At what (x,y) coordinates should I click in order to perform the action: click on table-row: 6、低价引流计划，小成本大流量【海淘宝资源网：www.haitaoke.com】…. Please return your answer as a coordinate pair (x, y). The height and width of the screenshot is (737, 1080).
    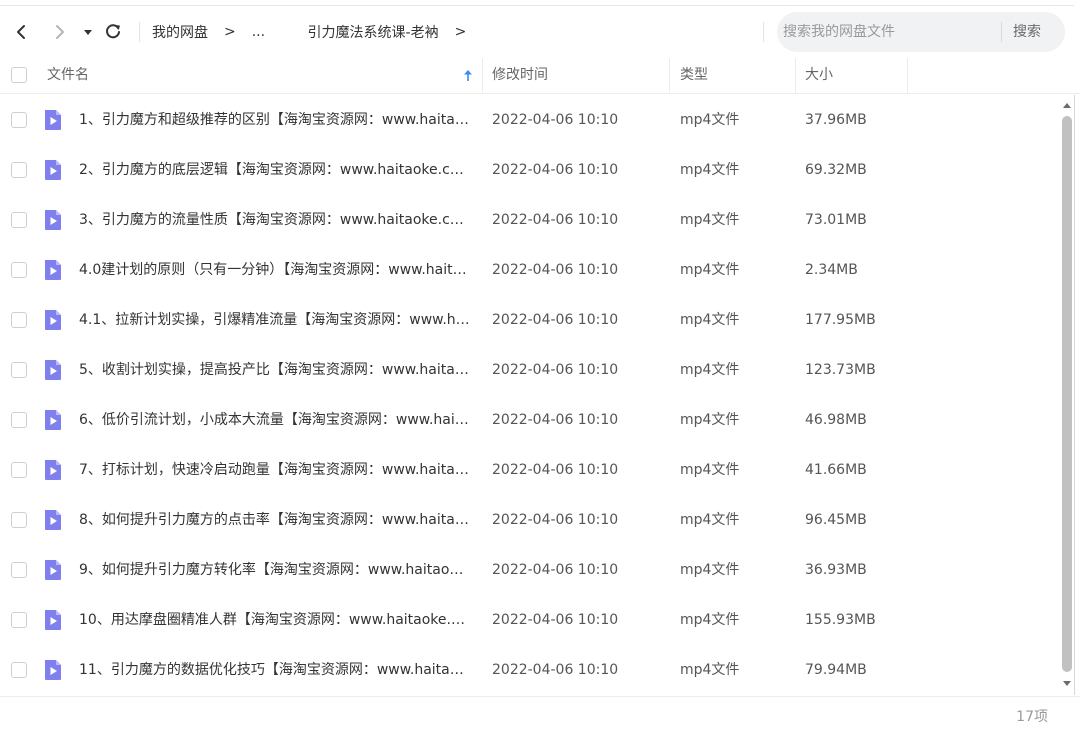
    Looking at the image, I should click on (530, 420).